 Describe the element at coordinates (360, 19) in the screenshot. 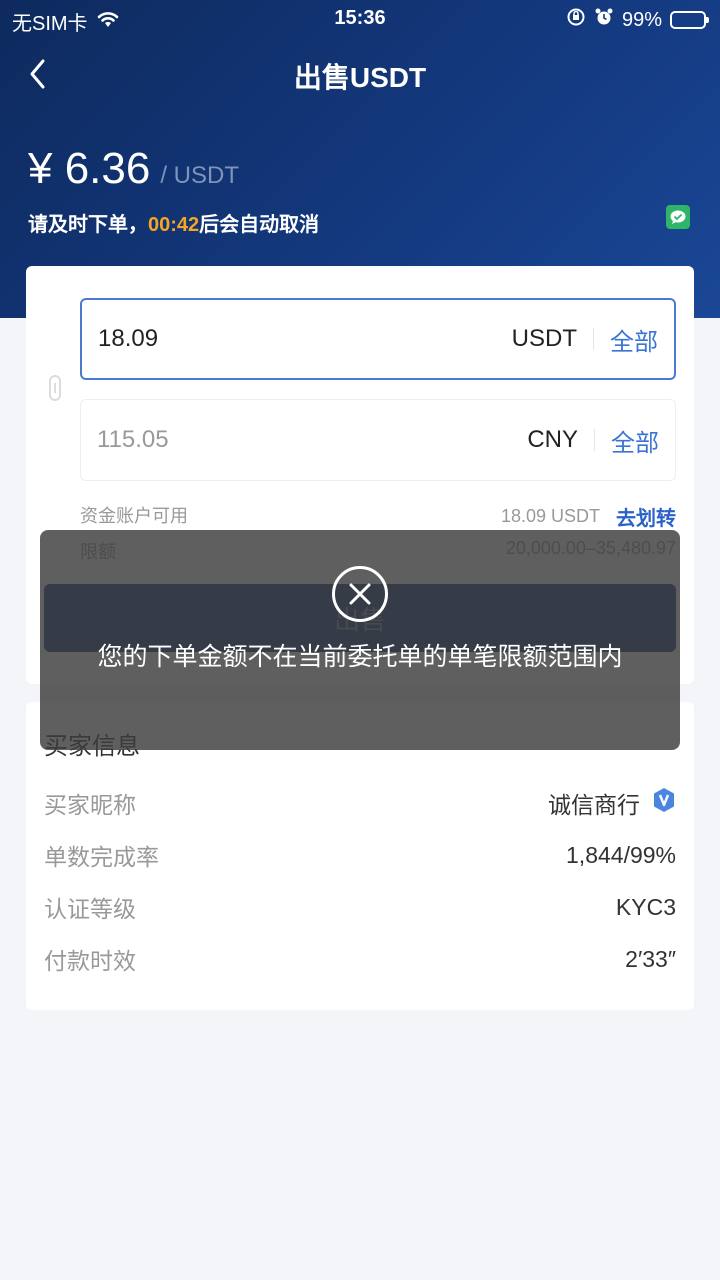

I see `status-bar: 无SIM卡 15:36 99%` at that location.